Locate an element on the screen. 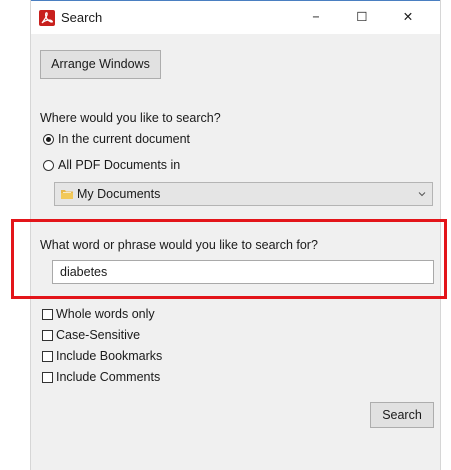 This screenshot has width=451, height=470. title-bar: Search − ☐ ✕ is located at coordinates (235, 17).